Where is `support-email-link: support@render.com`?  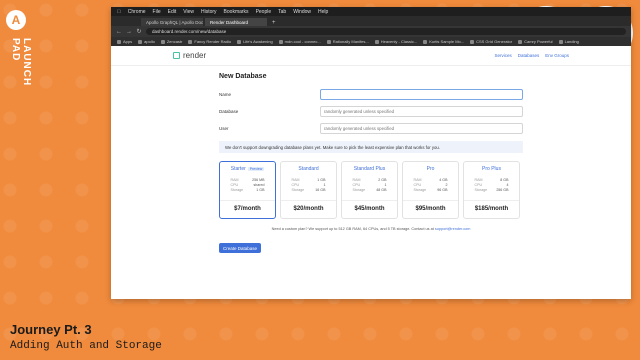 support-email-link: support@render.com is located at coordinates (453, 229).